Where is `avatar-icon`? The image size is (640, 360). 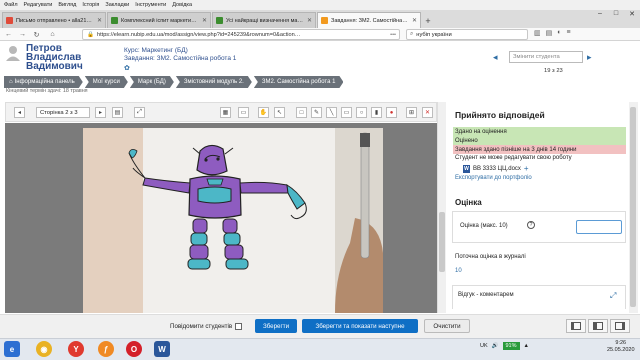
avatar-icon is located at coordinates (13, 53).